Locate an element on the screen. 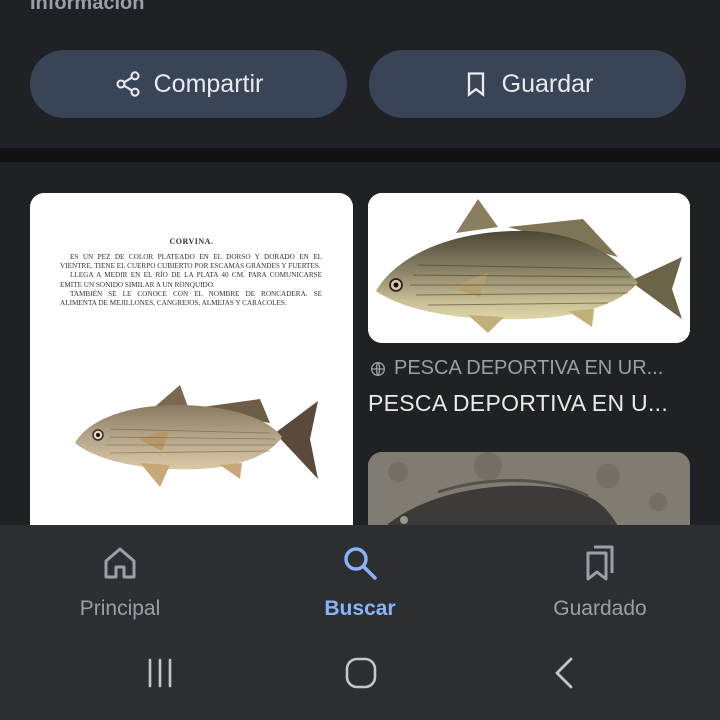  recent-apps-icon is located at coordinates (160, 673).